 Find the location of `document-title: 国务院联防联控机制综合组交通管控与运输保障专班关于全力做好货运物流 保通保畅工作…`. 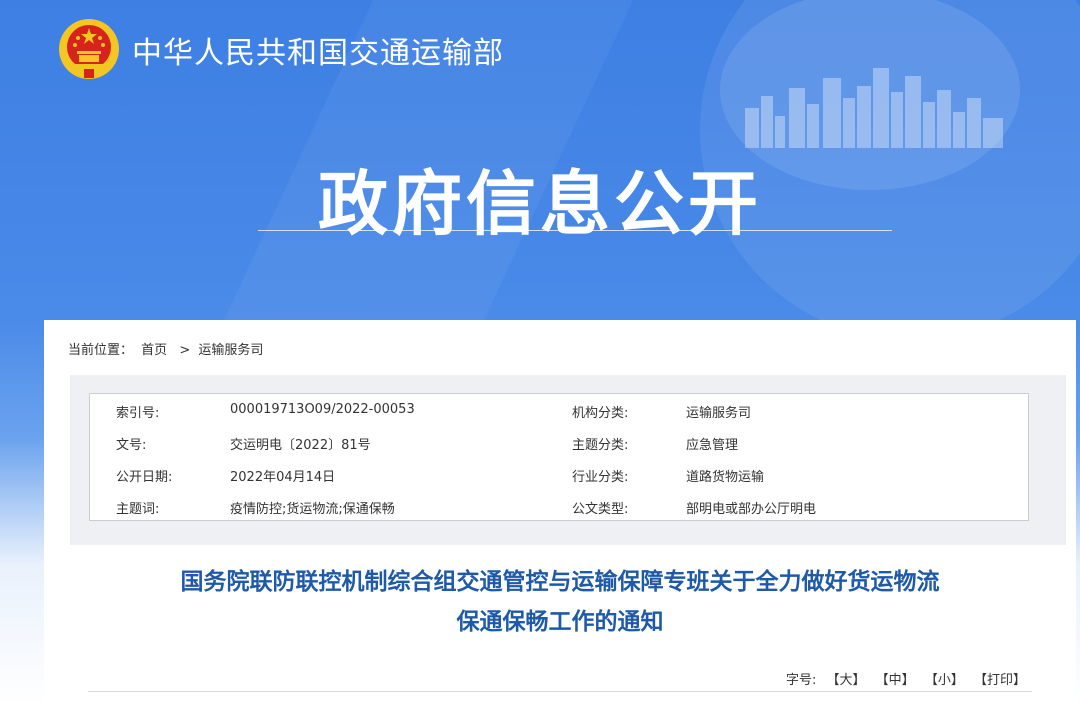

document-title: 国务院联防联控机制综合组交通管控与运输保障专班关于全力做好货运物流 保通保畅工作… is located at coordinates (560, 602).